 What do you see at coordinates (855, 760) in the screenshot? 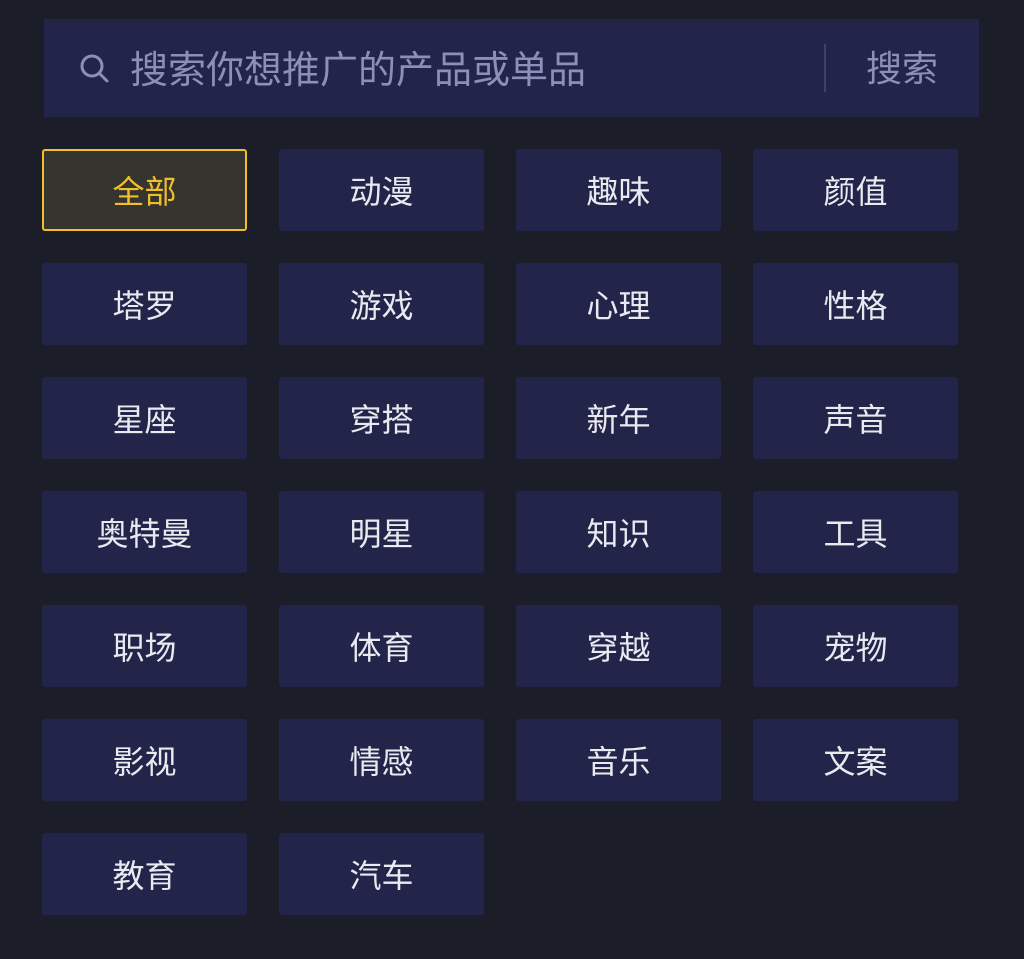
I see `tag-copywriting: 文案` at bounding box center [855, 760].